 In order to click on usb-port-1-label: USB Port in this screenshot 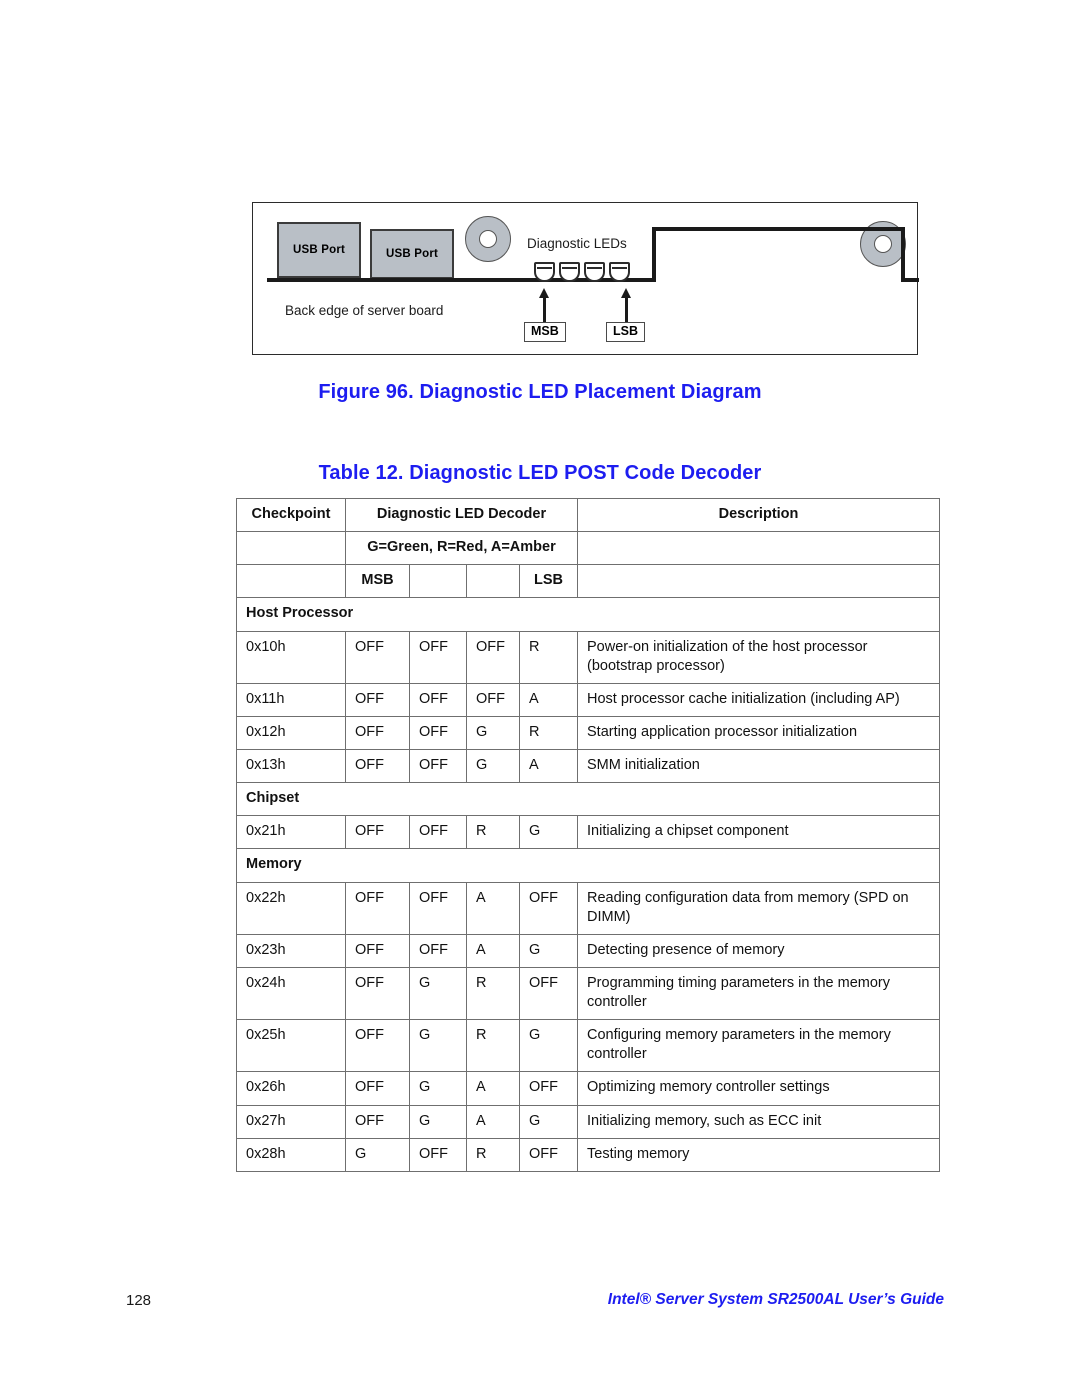, I will do `click(319, 250)`.